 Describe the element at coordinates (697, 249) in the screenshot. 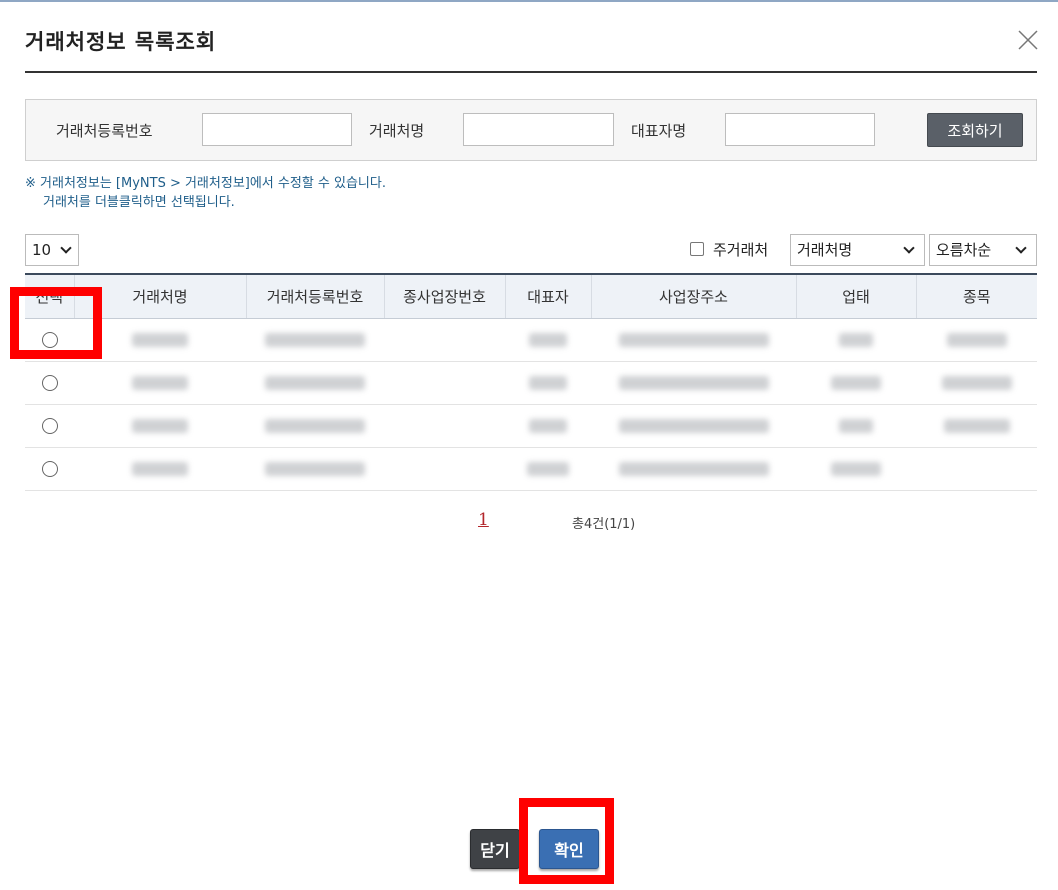

I see `main-partner-checkbox` at that location.